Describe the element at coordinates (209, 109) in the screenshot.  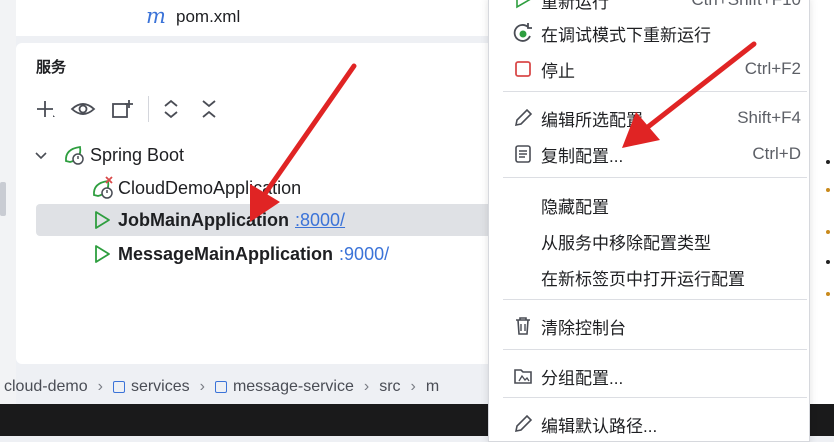
I see `collapse-all-icon` at that location.